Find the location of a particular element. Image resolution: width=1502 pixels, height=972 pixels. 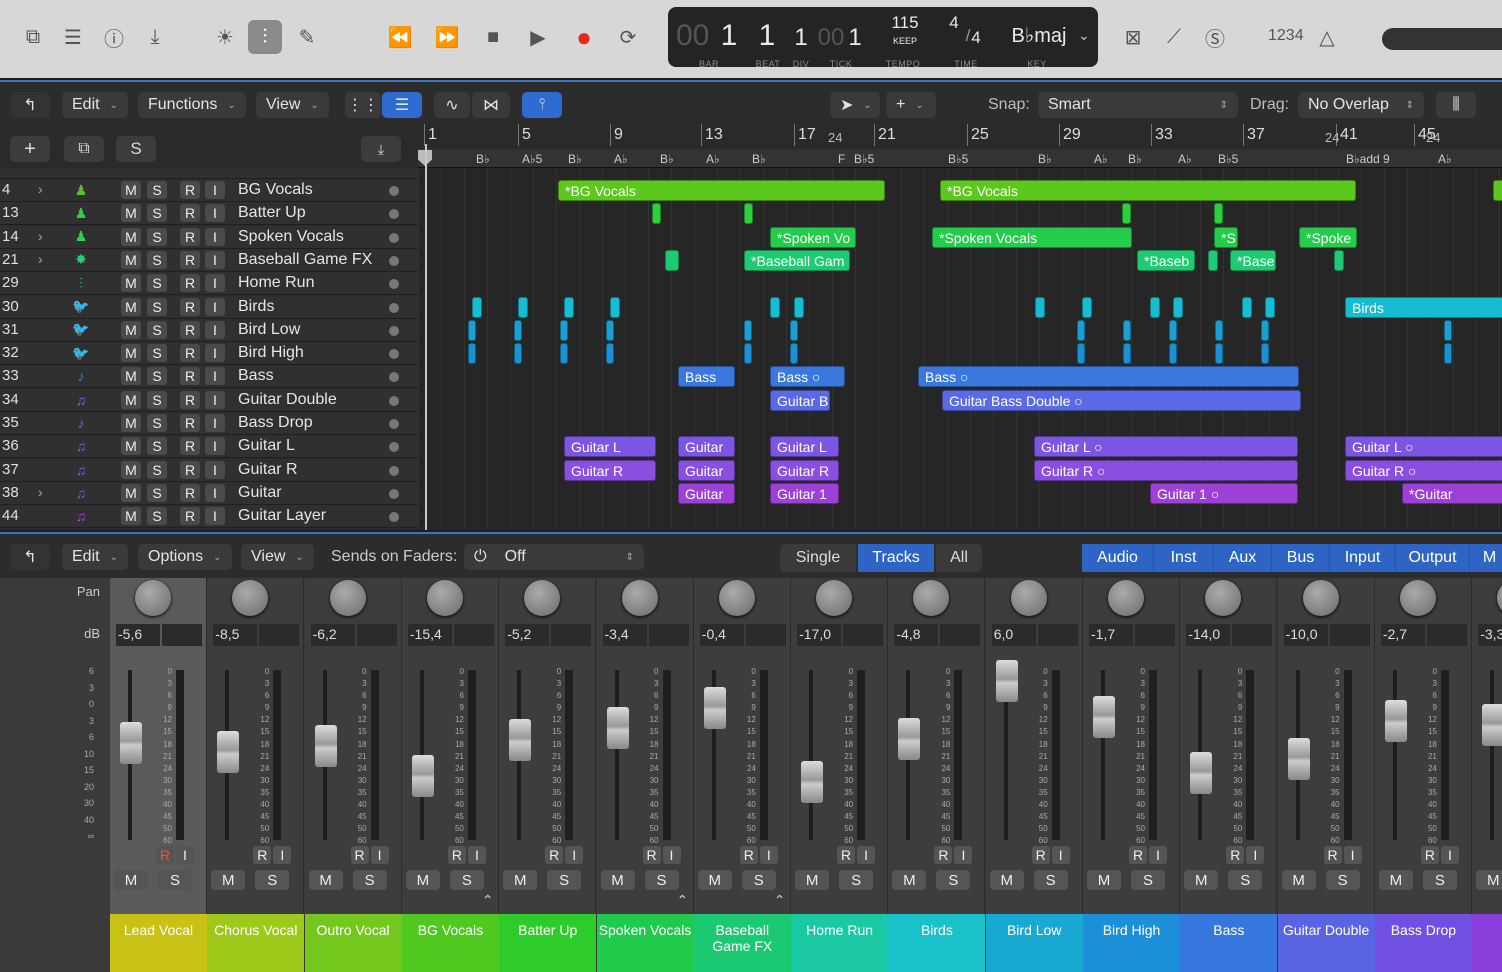

track-row: 32 🐦 M S R I Bird High is located at coordinates (209, 354).